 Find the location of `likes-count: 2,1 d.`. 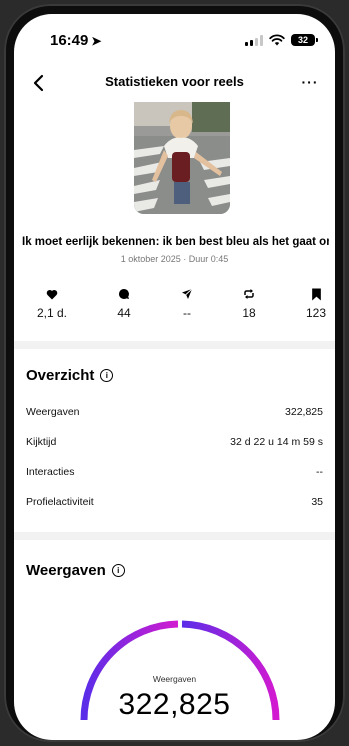

likes-count: 2,1 d. is located at coordinates (52, 313).